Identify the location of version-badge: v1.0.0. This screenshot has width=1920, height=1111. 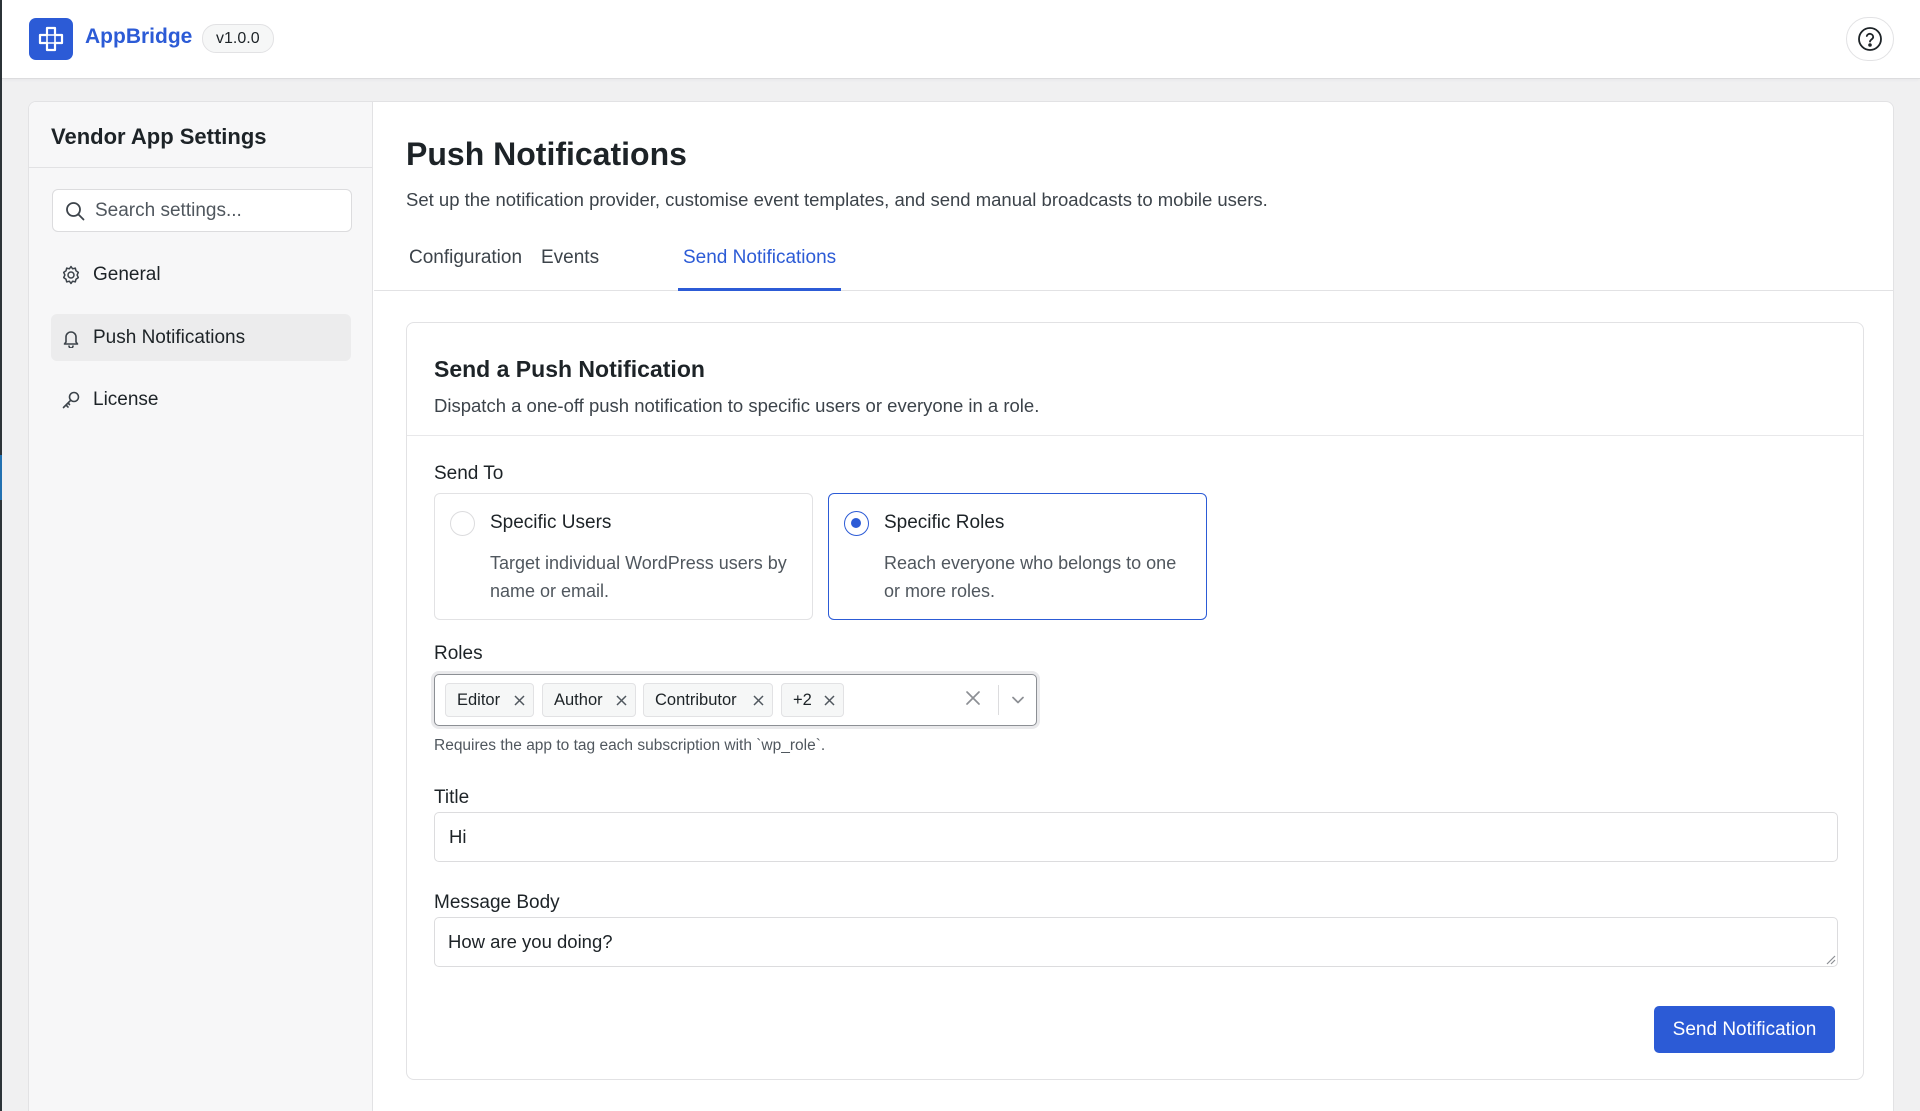
(238, 38).